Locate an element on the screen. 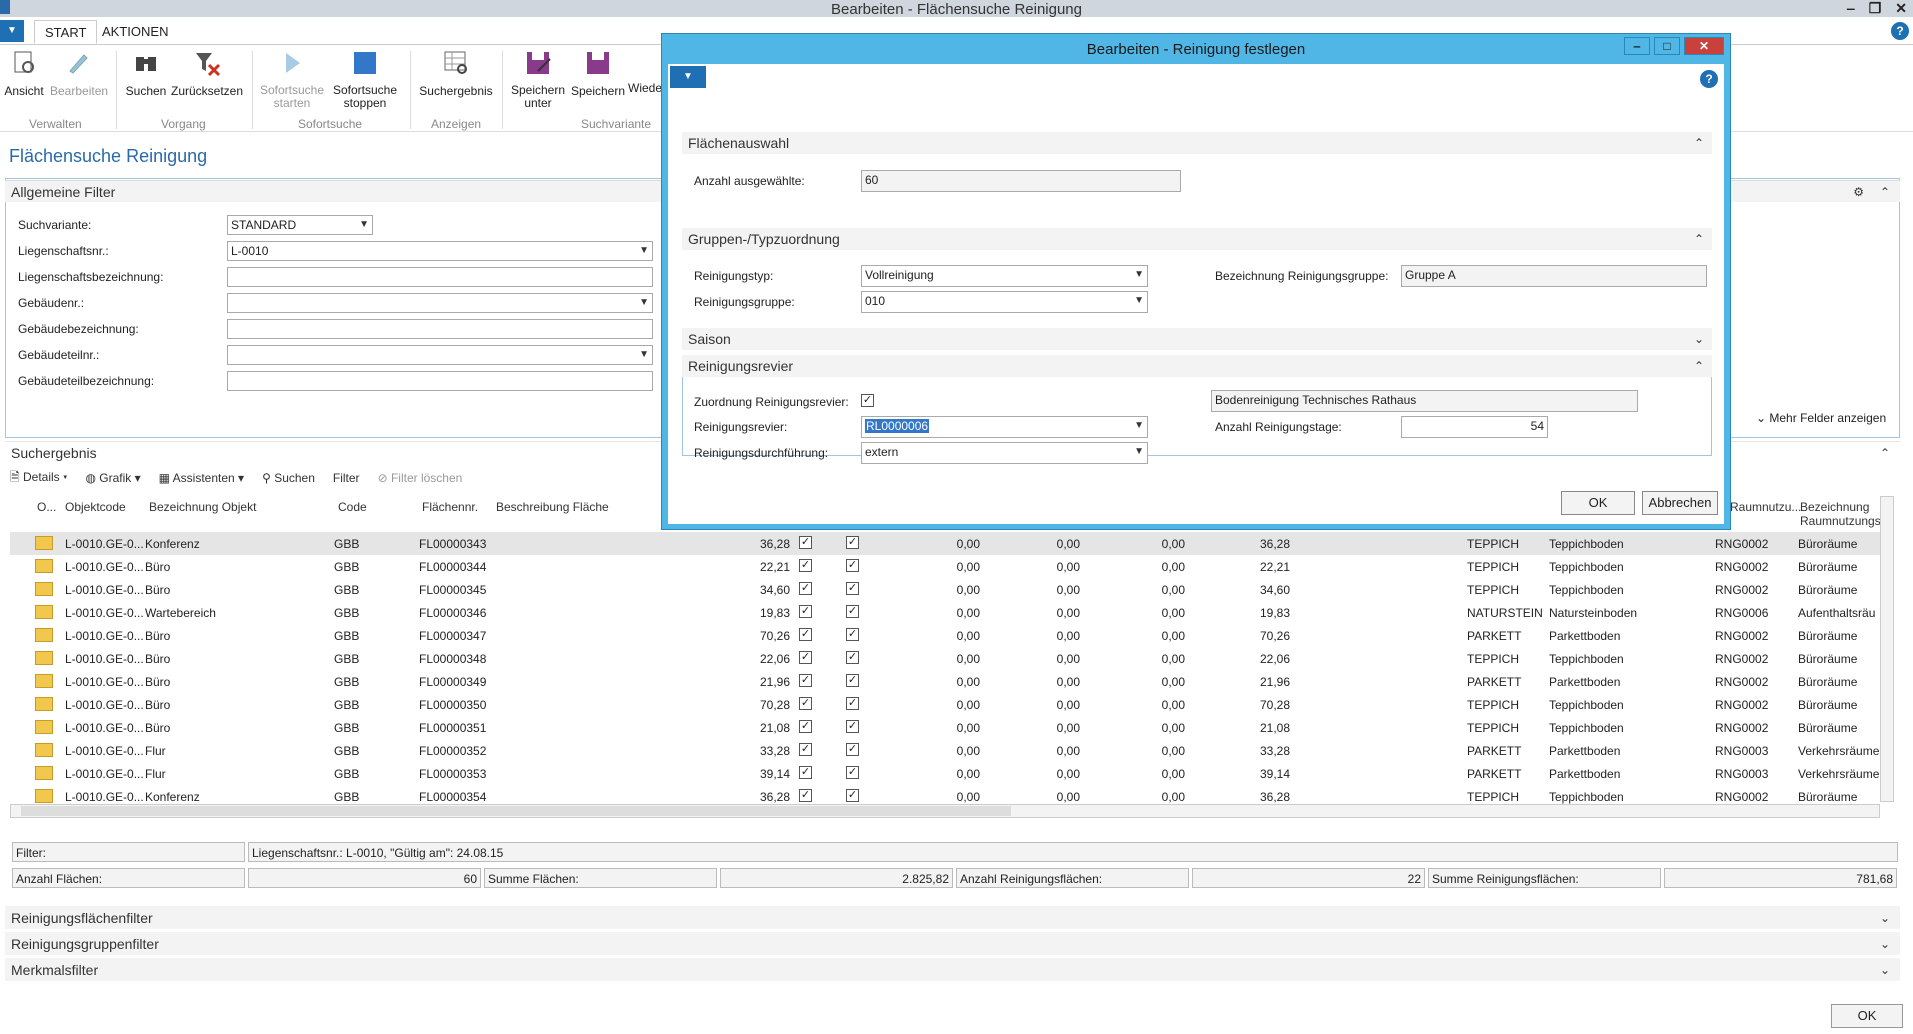 This screenshot has width=1913, height=1034. restore-button: Wiede is located at coordinates (645, 72).